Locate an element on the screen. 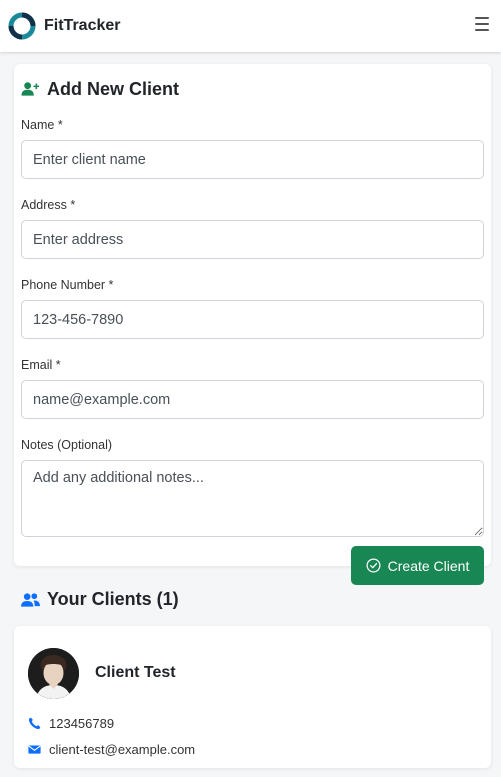 The image size is (501, 777). email-group: Email * is located at coordinates (252, 388).